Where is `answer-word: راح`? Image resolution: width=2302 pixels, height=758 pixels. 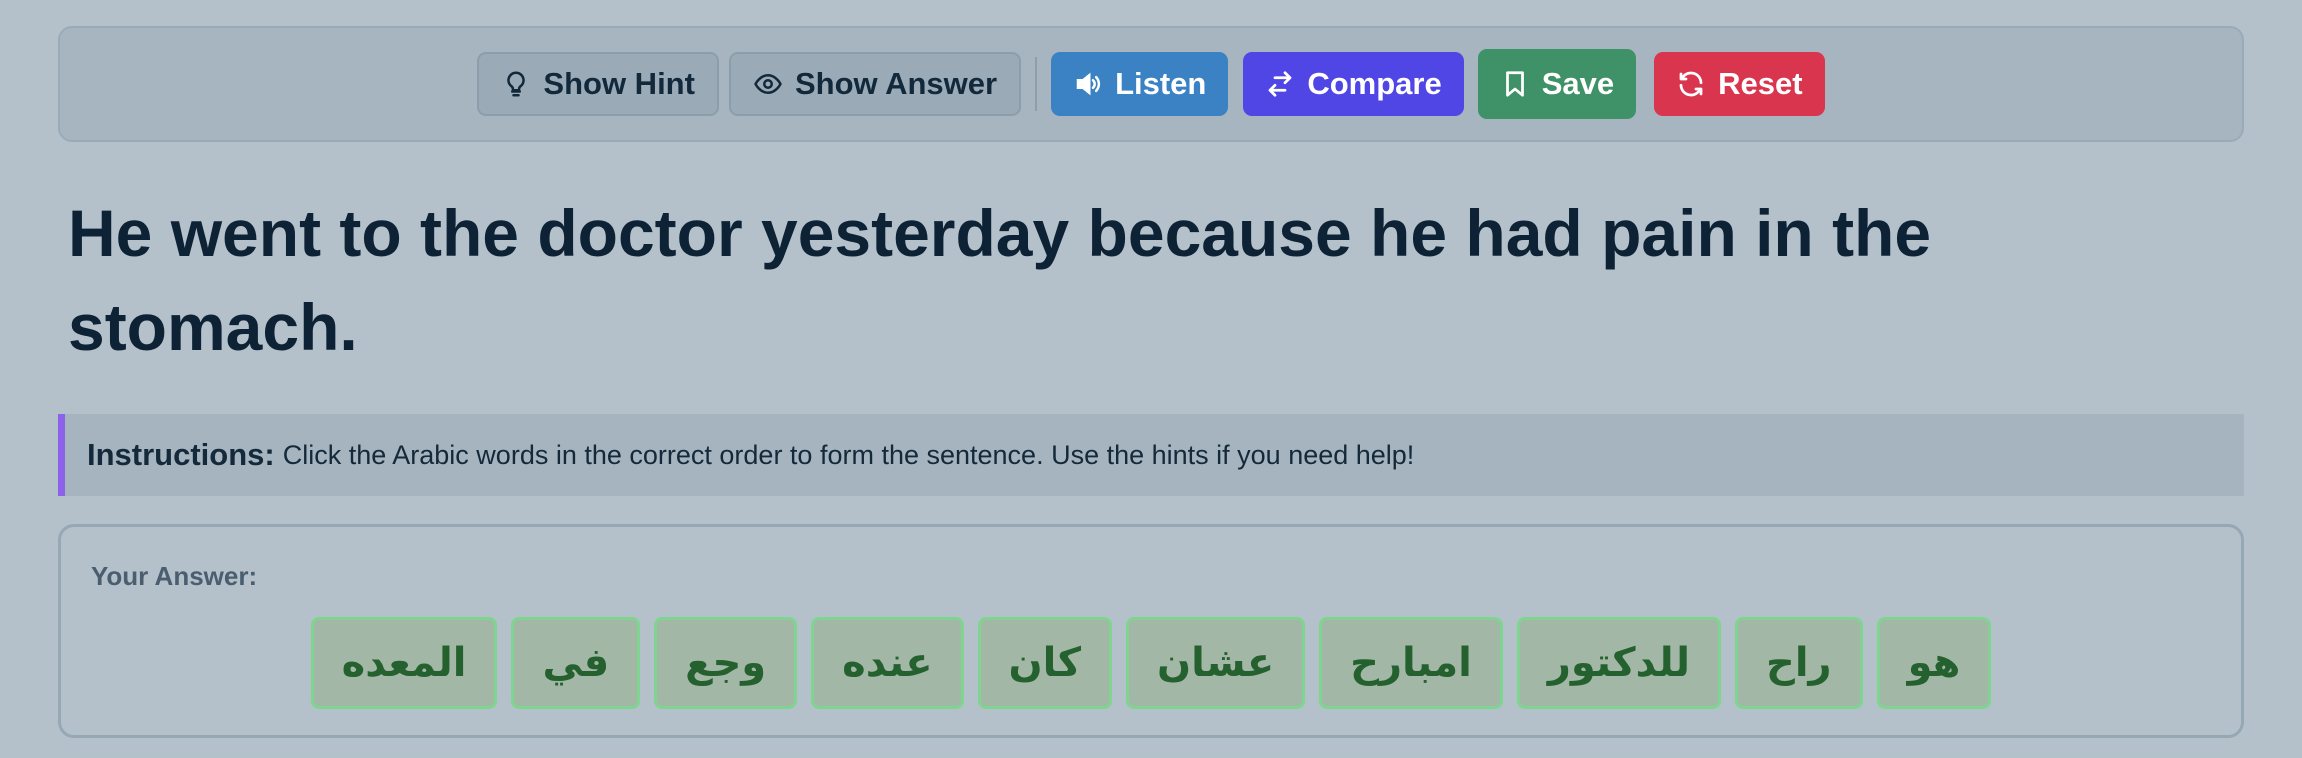
answer-word: راح is located at coordinates (1798, 663).